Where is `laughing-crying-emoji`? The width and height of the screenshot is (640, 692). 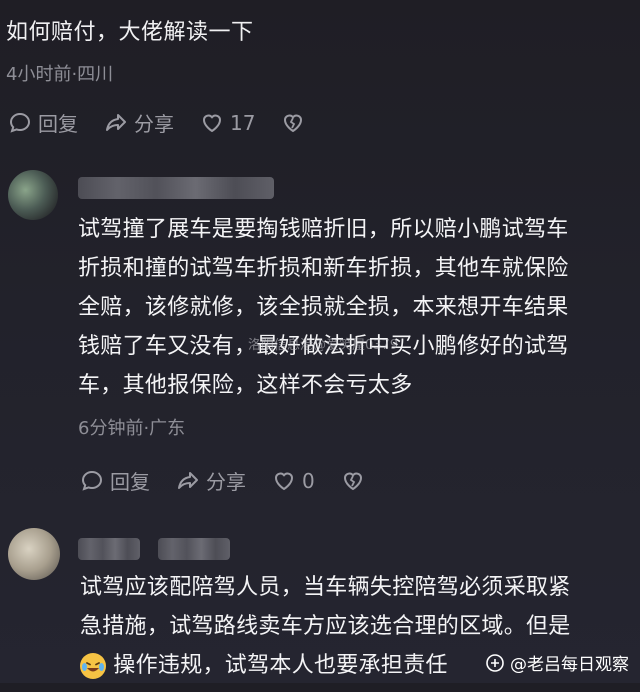 laughing-crying-emoji is located at coordinates (93, 666).